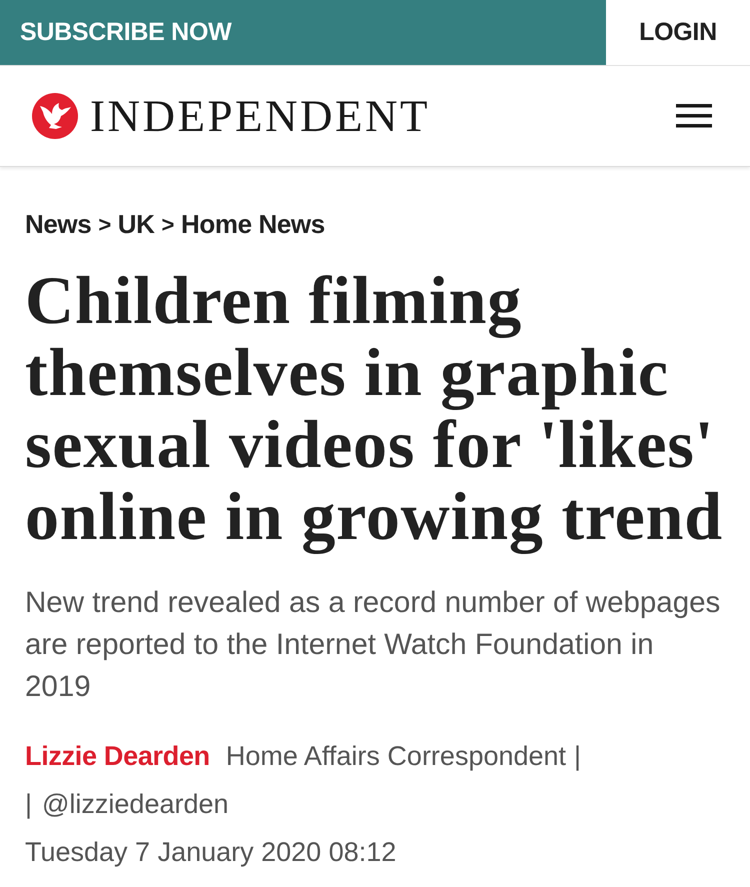 Image resolution: width=750 pixels, height=887 pixels. Describe the element at coordinates (396, 756) in the screenshot. I see `author-role: Home Affairs Correspondent` at that location.